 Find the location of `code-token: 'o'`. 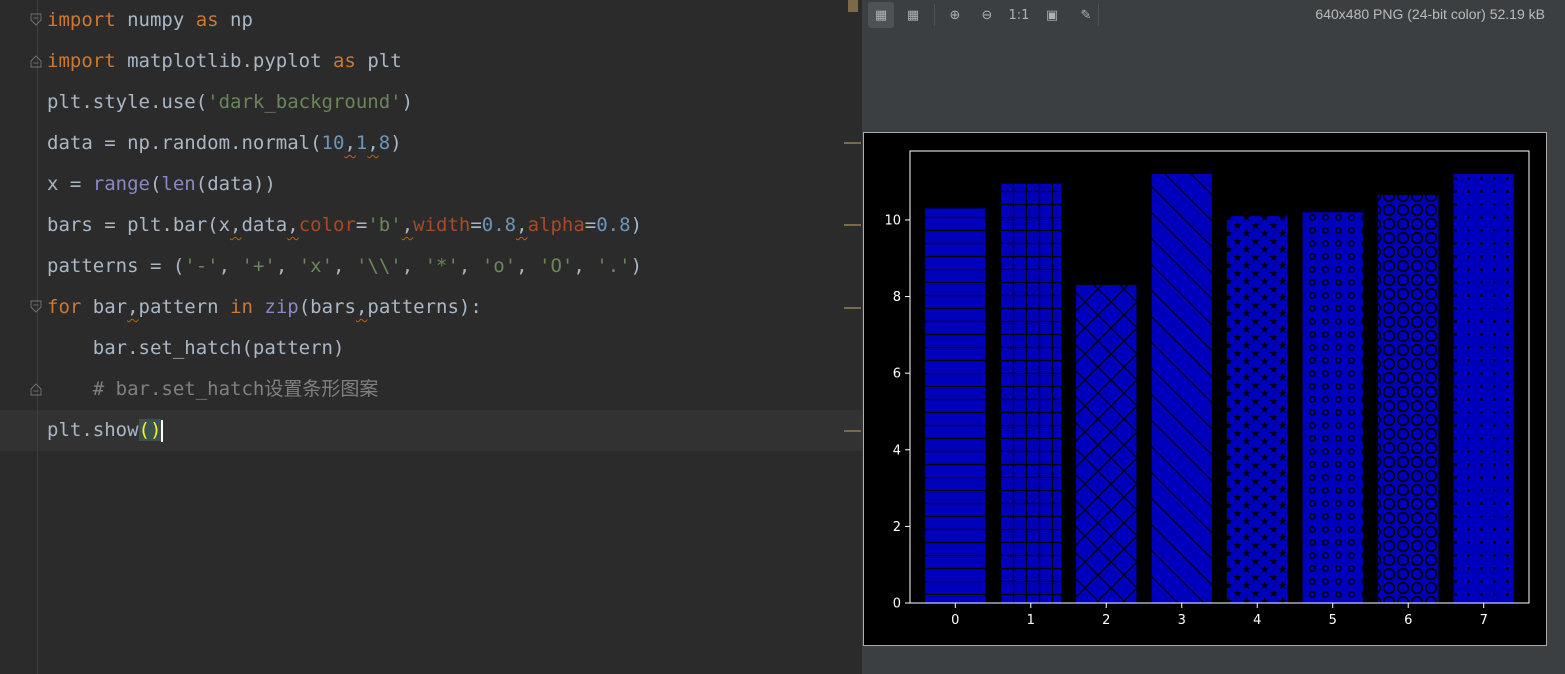

code-token: 'o' is located at coordinates (499, 266).